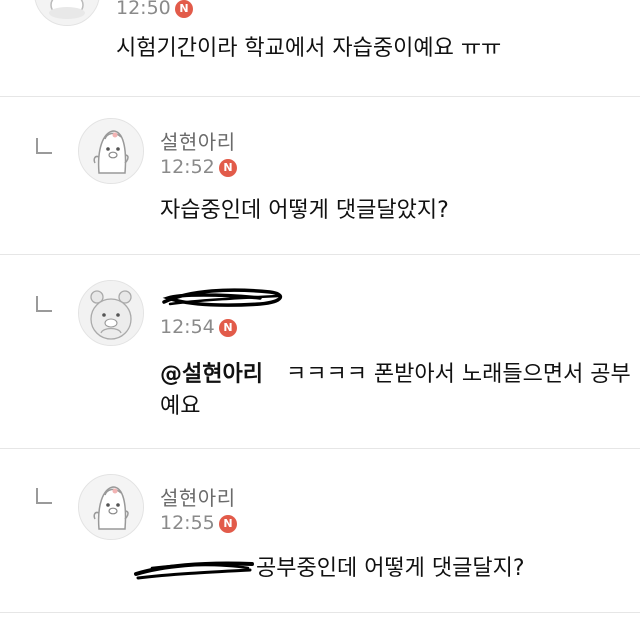 The height and width of the screenshot is (632, 640). I want to click on comment-time: 12:50, so click(143, 9).